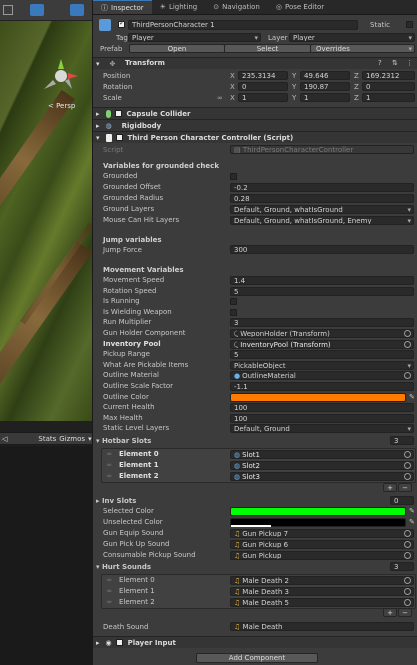  I want to click on tab-inspector: ⓘ Inspector, so click(122, 7).